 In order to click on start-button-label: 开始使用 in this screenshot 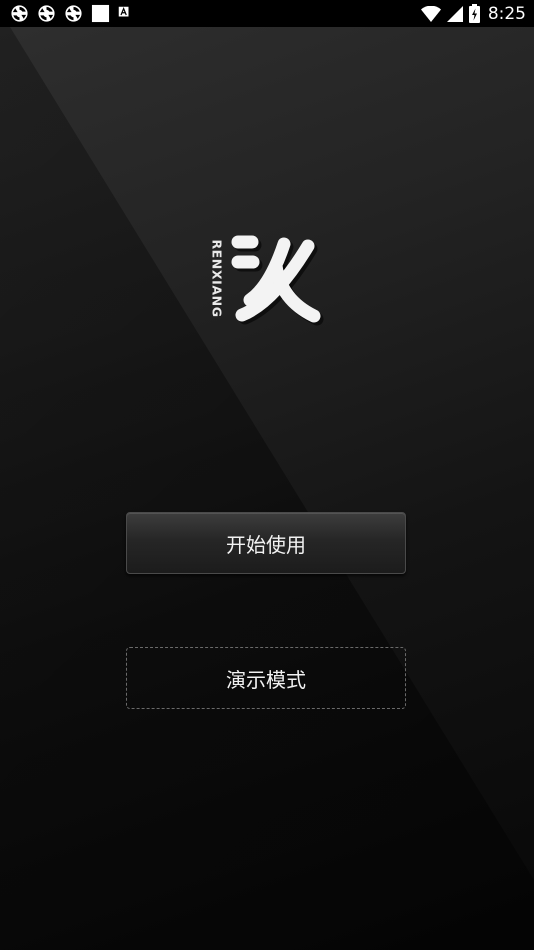, I will do `click(266, 544)`.